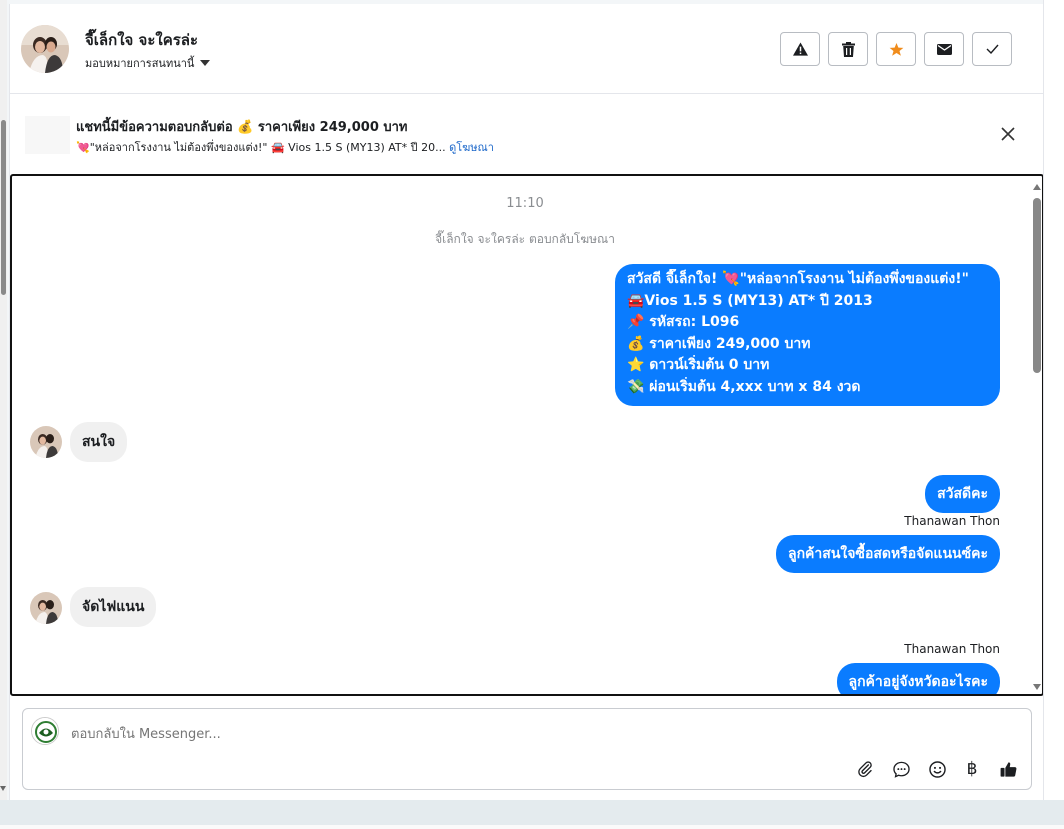  I want to click on outgoing-message: สวัสดีคะ, so click(962, 494).